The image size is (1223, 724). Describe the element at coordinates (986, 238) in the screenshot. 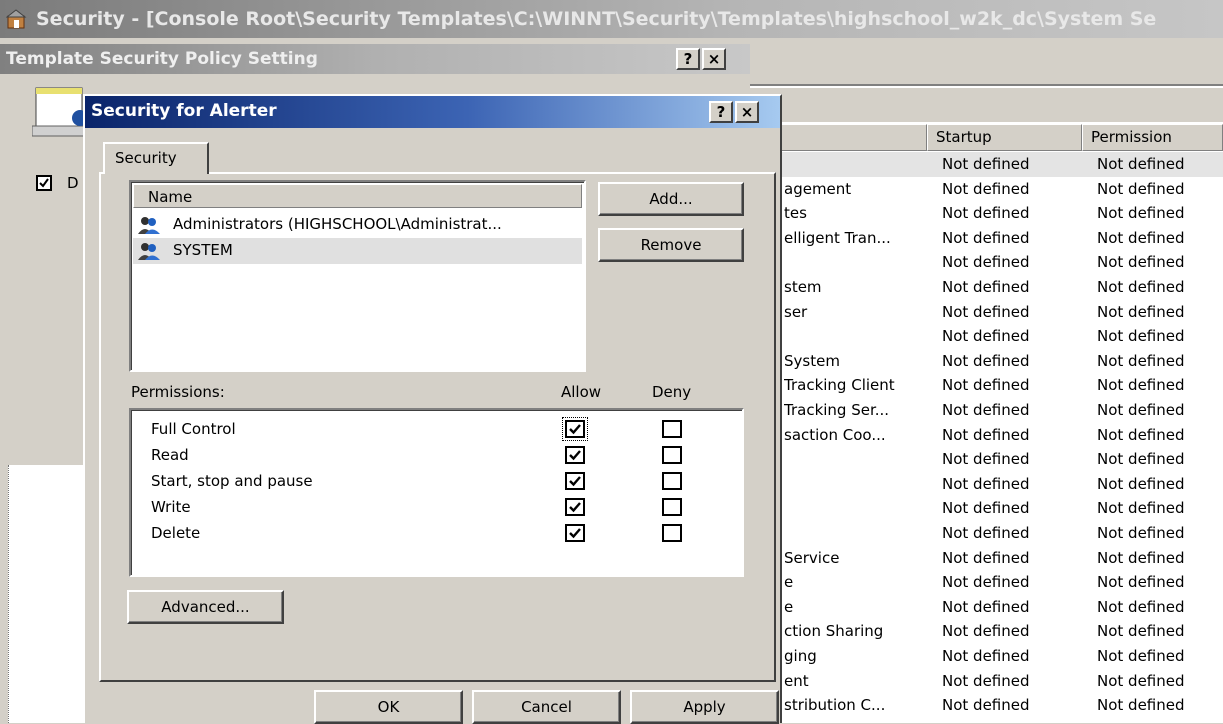

I see `service-row: elligent Tran... Not defined Not defined` at that location.